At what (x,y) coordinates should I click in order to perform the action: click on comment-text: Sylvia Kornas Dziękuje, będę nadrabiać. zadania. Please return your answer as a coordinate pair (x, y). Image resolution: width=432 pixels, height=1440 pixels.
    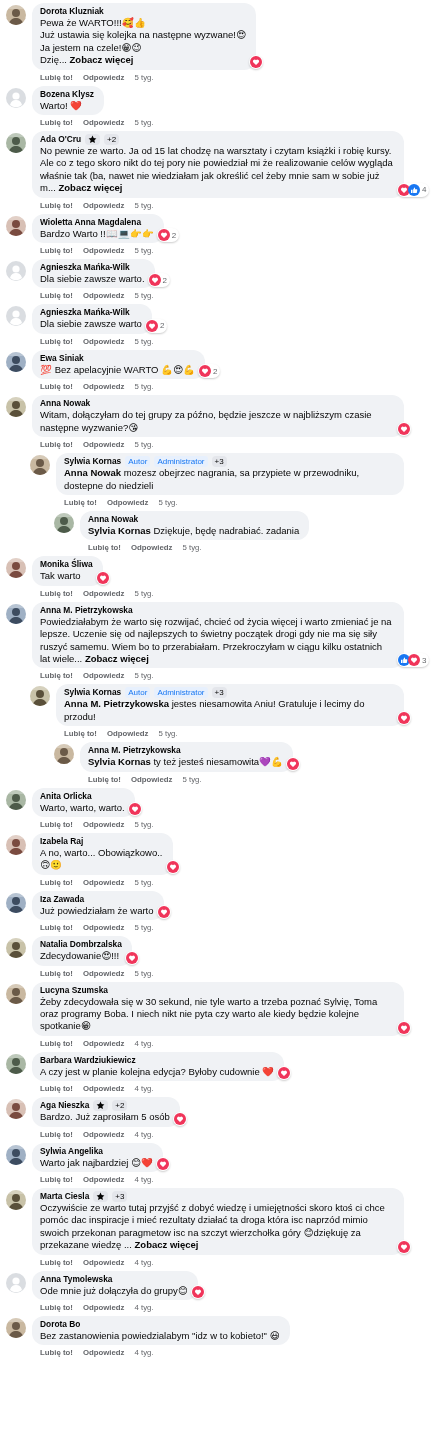
    Looking at the image, I should click on (194, 531).